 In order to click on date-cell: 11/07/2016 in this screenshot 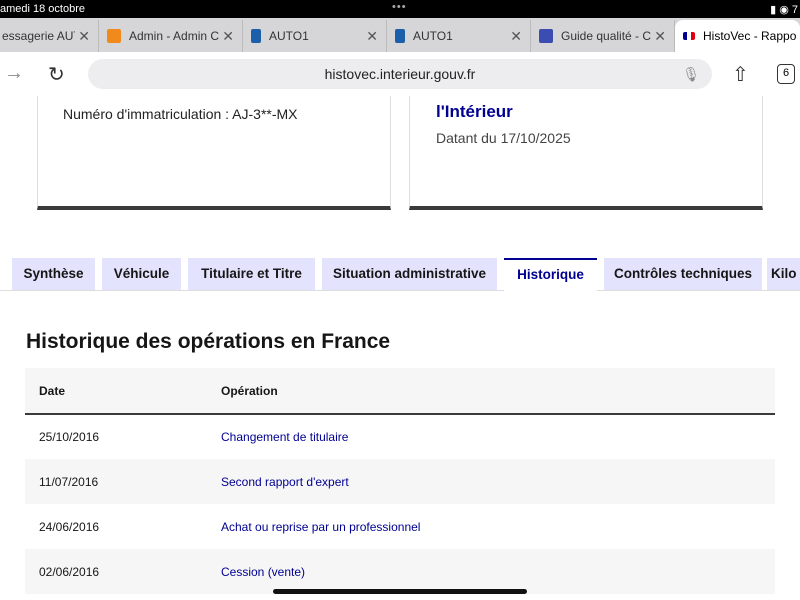, I will do `click(123, 481)`.